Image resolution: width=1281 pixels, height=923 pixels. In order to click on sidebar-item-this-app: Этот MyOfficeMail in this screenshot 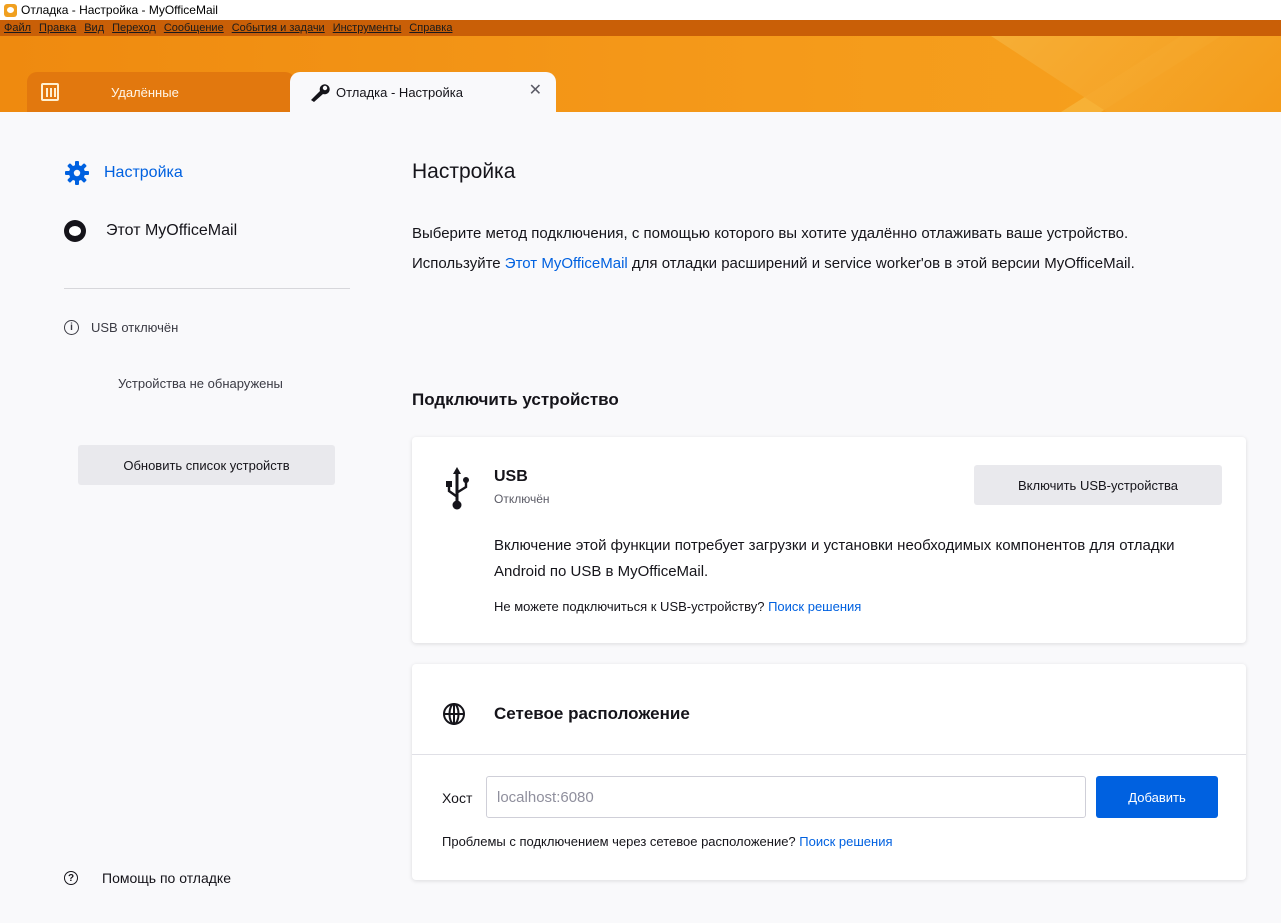, I will do `click(150, 231)`.